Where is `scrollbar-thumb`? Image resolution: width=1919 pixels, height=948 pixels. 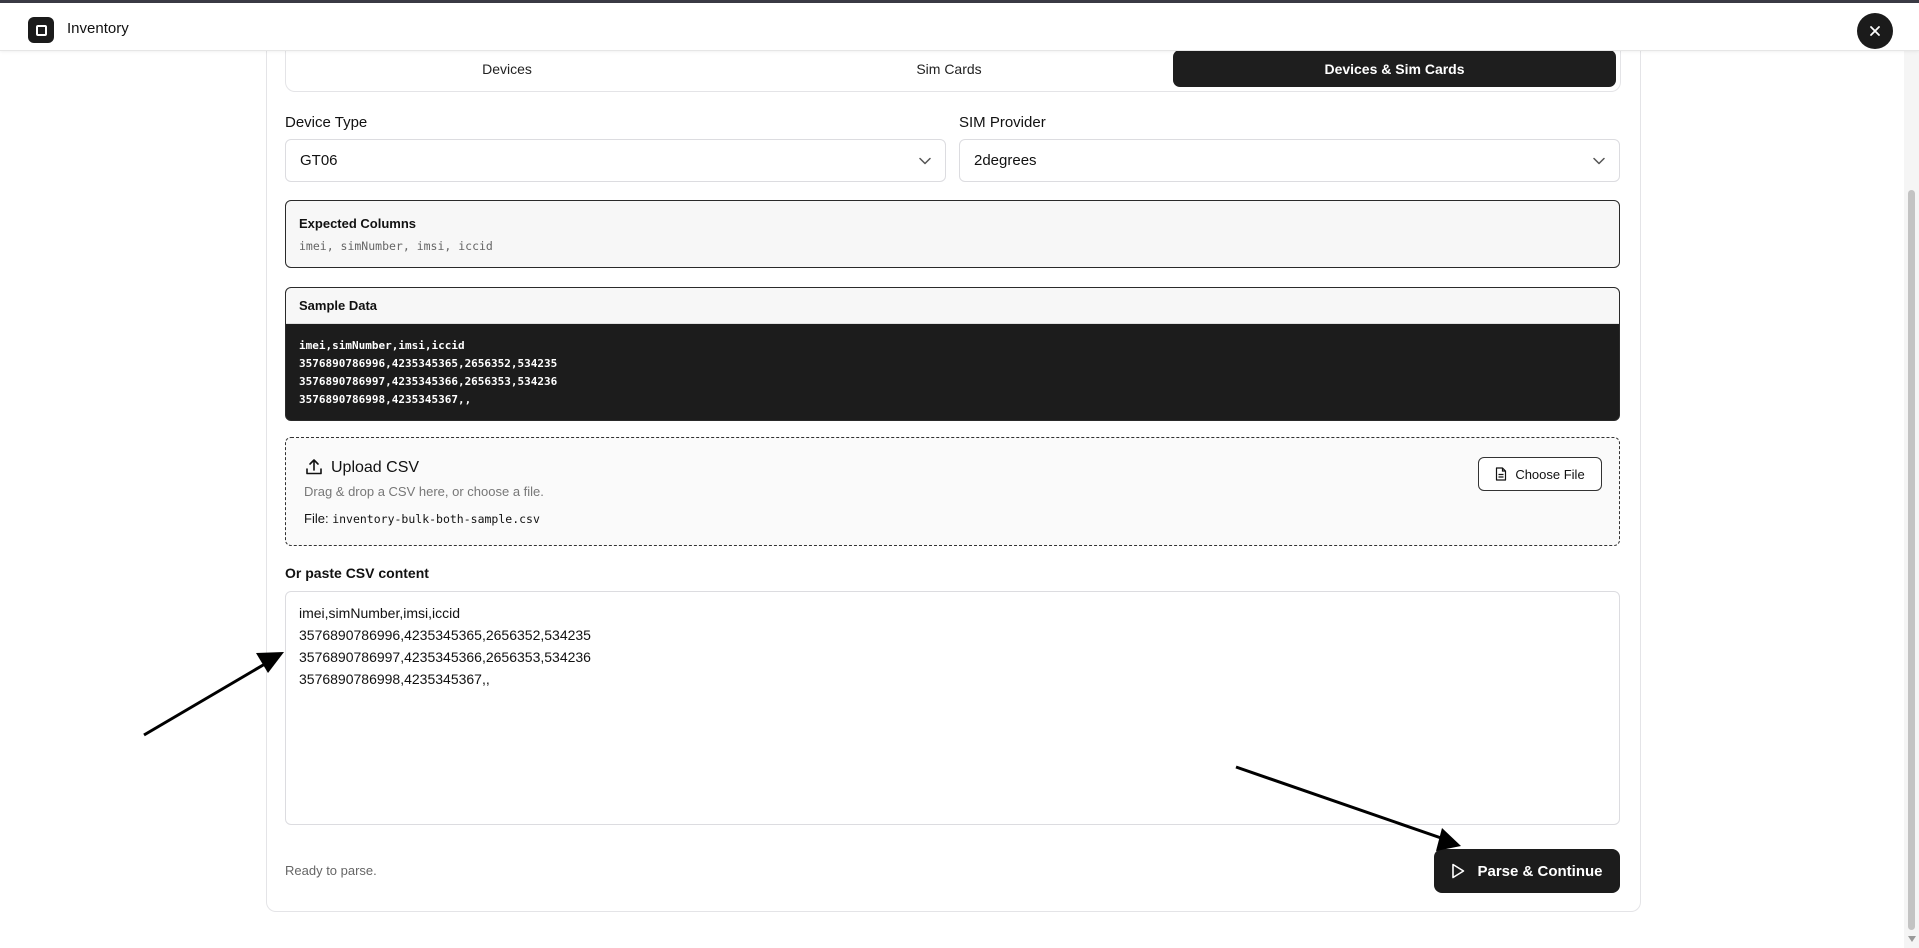 scrollbar-thumb is located at coordinates (1911, 560).